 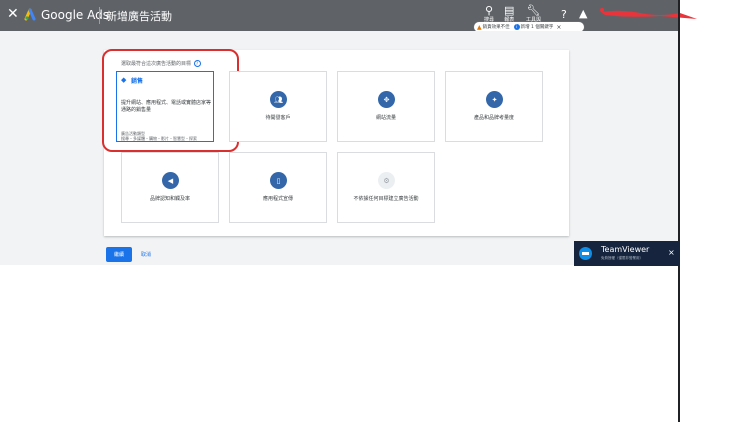 What do you see at coordinates (679, 211) in the screenshot?
I see `window-edge` at bounding box center [679, 211].